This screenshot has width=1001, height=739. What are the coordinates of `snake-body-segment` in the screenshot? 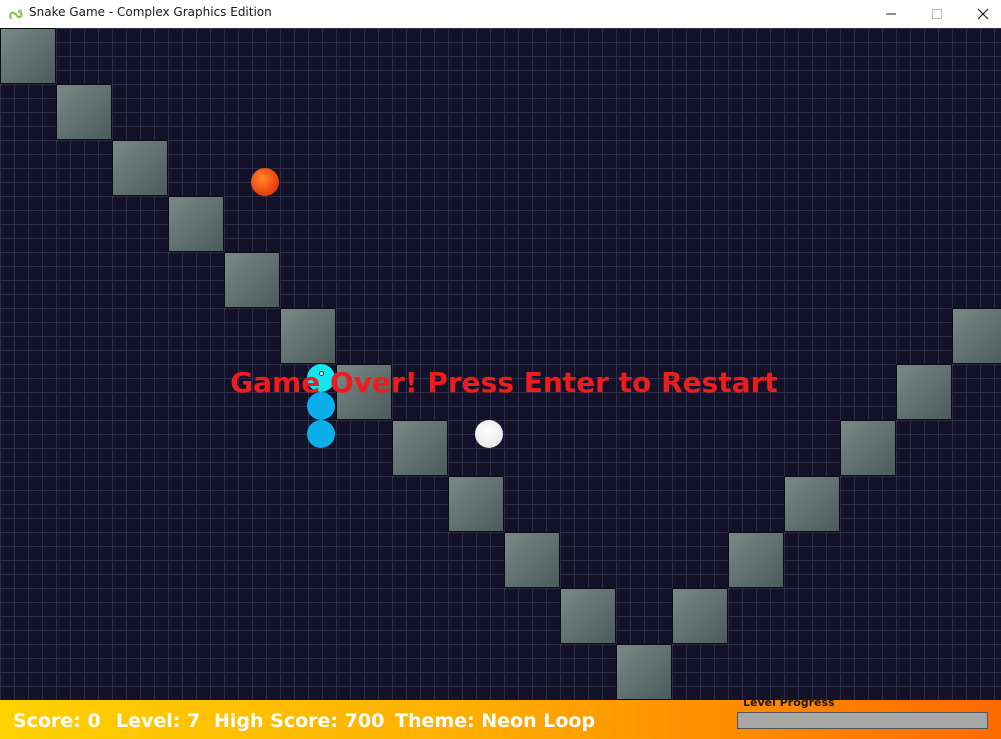 It's located at (321, 434).